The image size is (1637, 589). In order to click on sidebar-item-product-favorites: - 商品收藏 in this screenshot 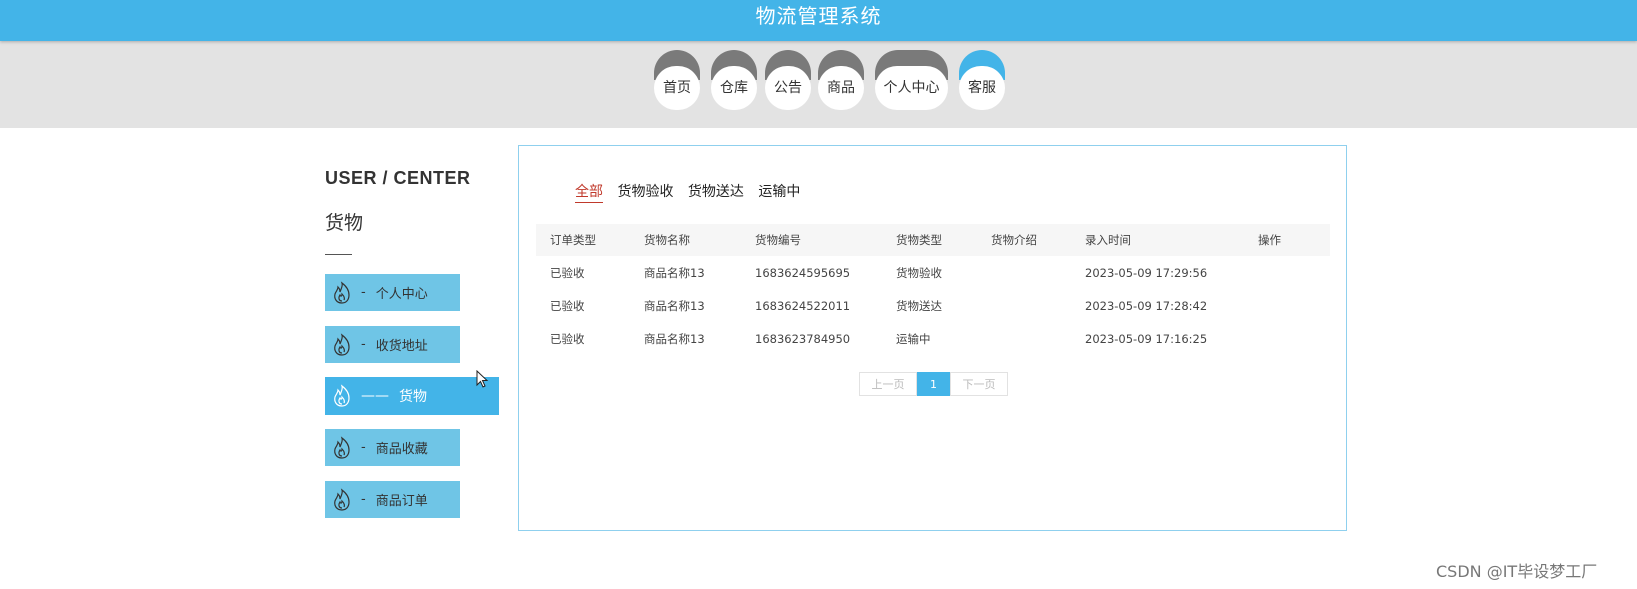, I will do `click(392, 447)`.